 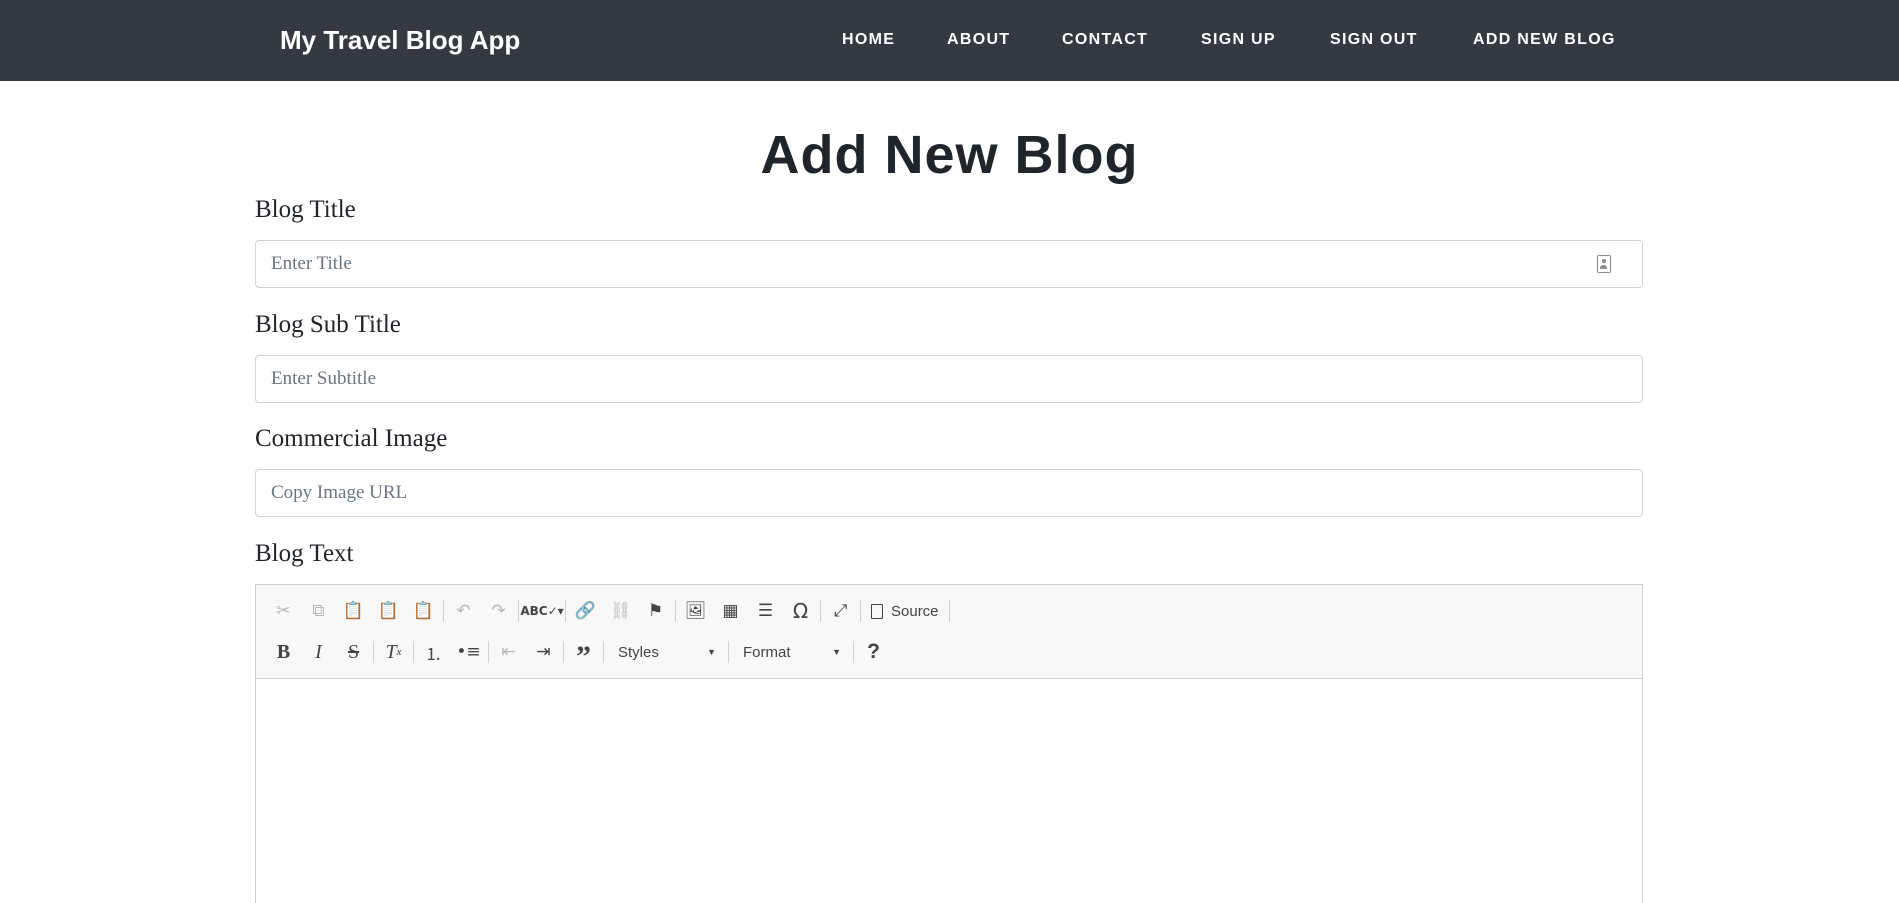 What do you see at coordinates (1238, 40) in the screenshot?
I see `nav-link-sign-up: SIGN UP` at bounding box center [1238, 40].